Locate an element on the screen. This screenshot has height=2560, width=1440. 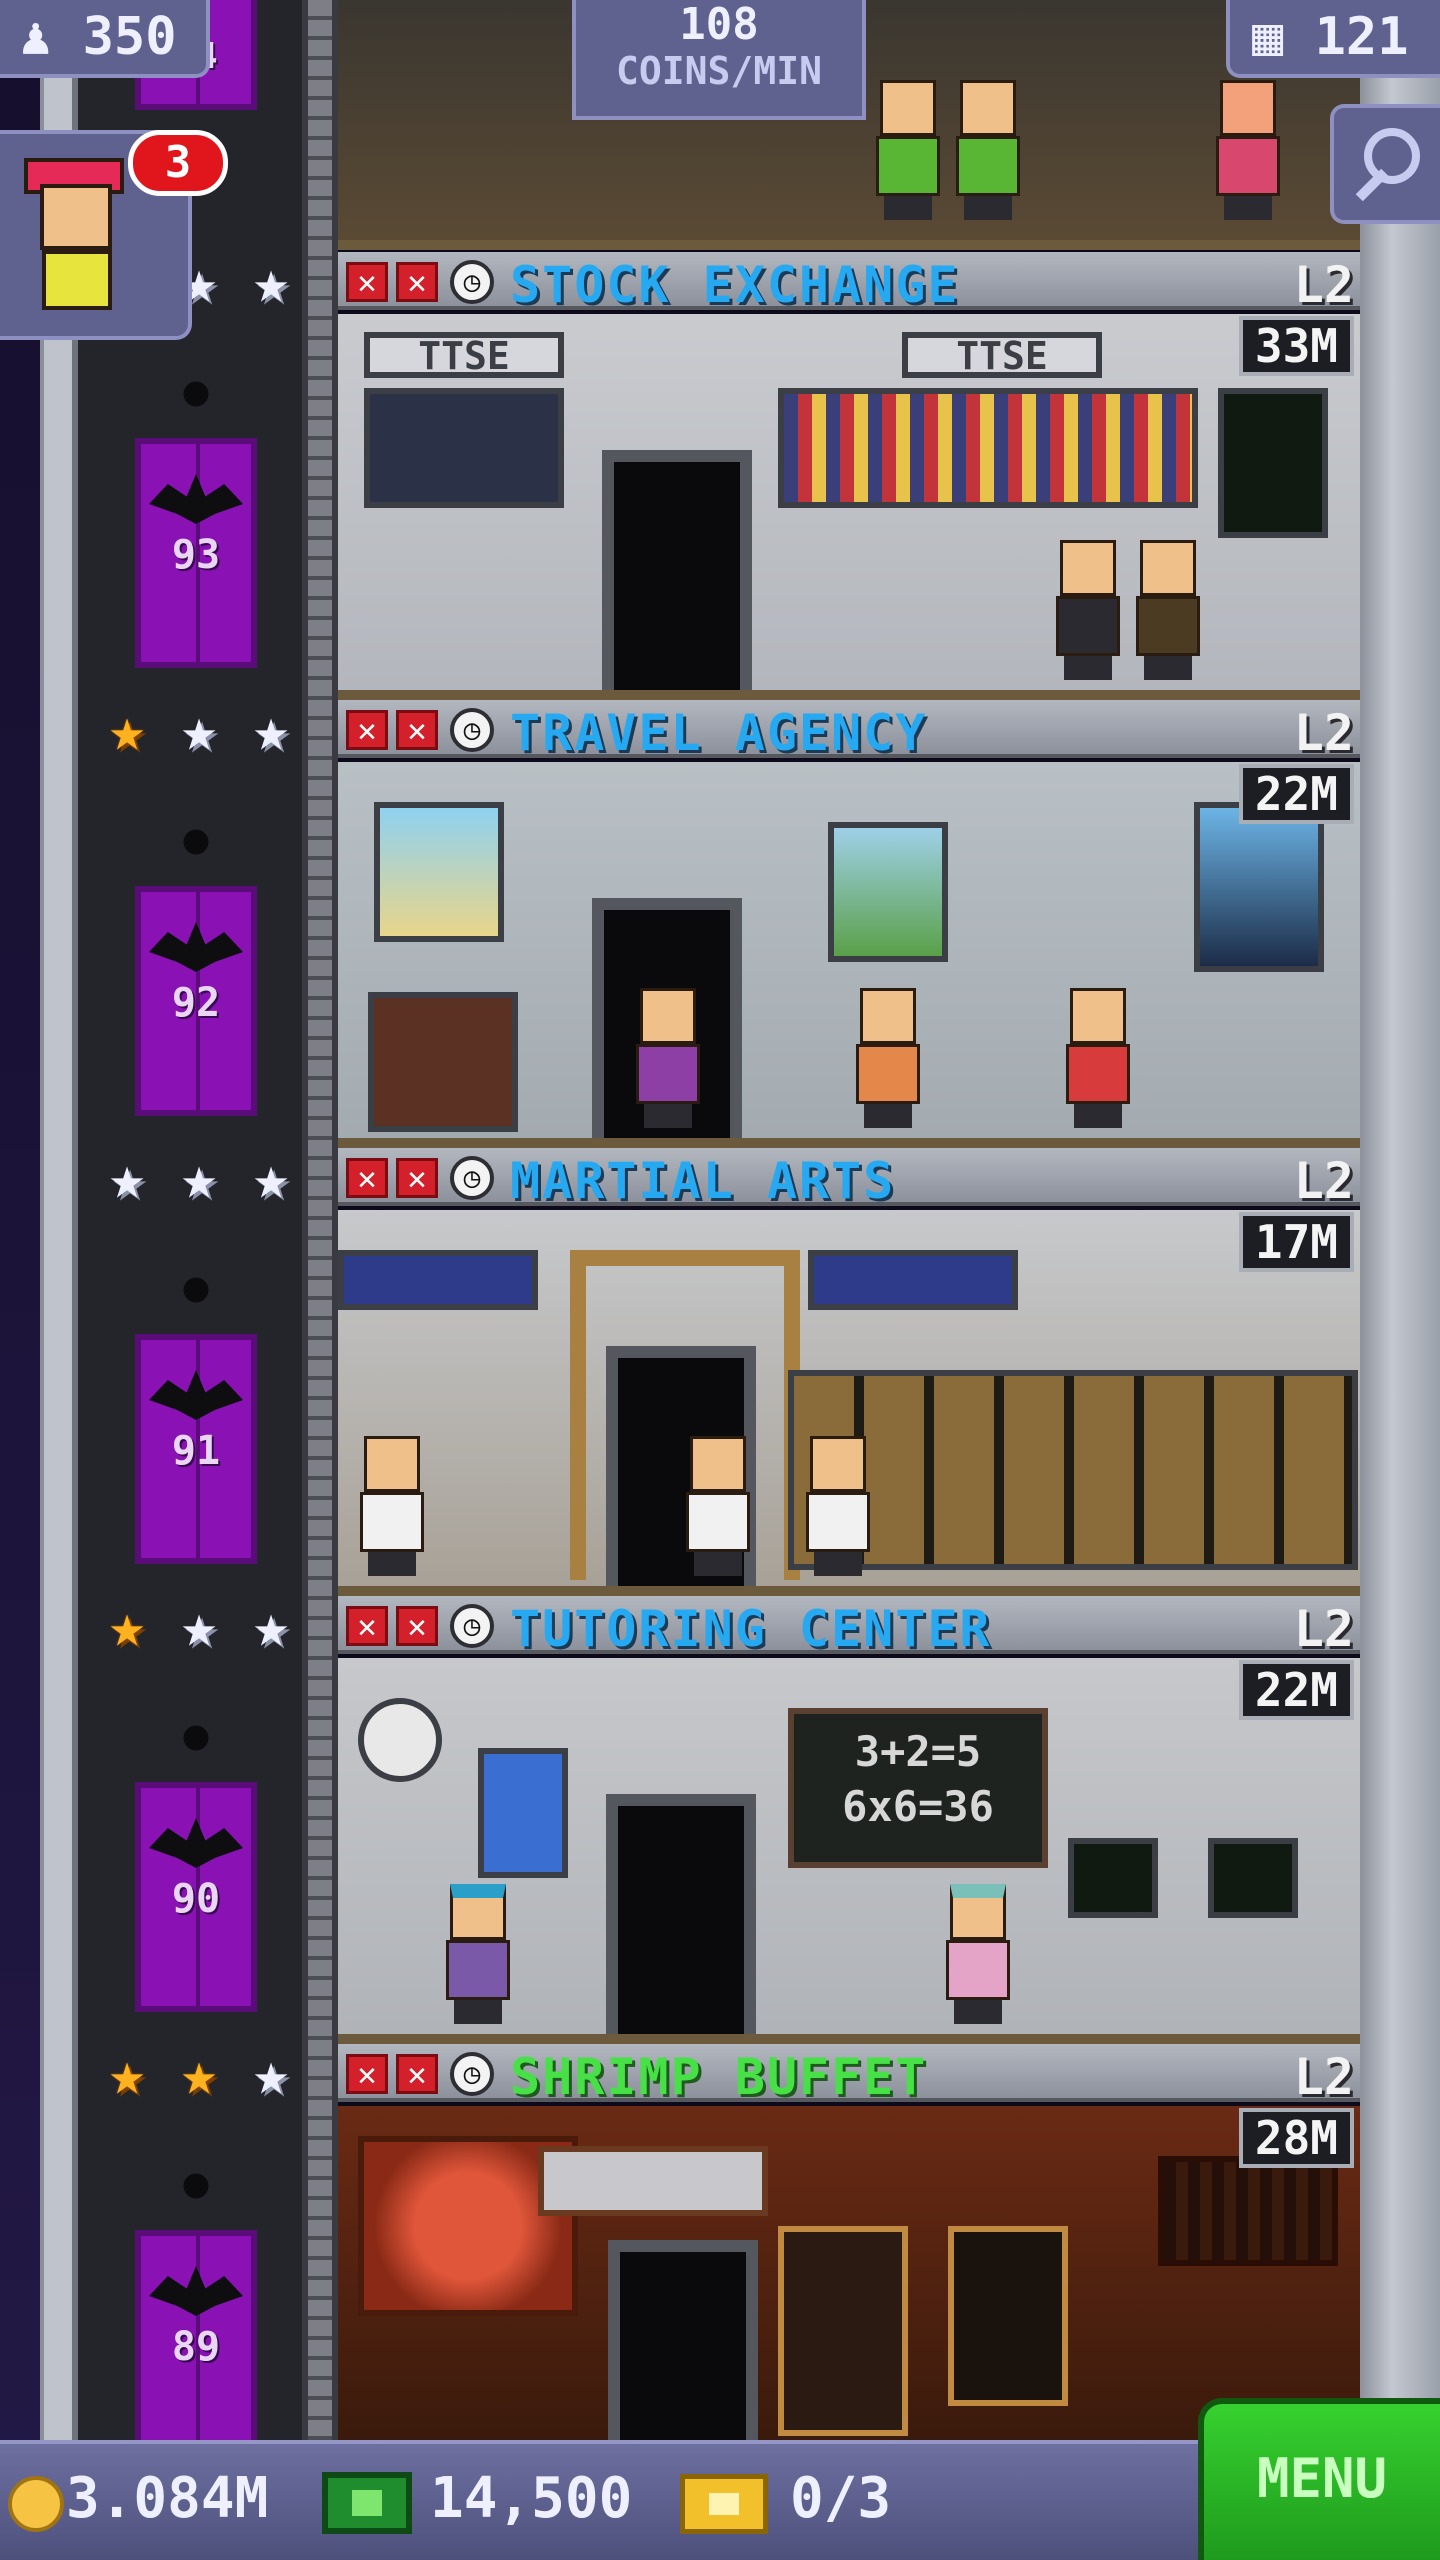
elevator-door-93: 93 is located at coordinates (196, 553).